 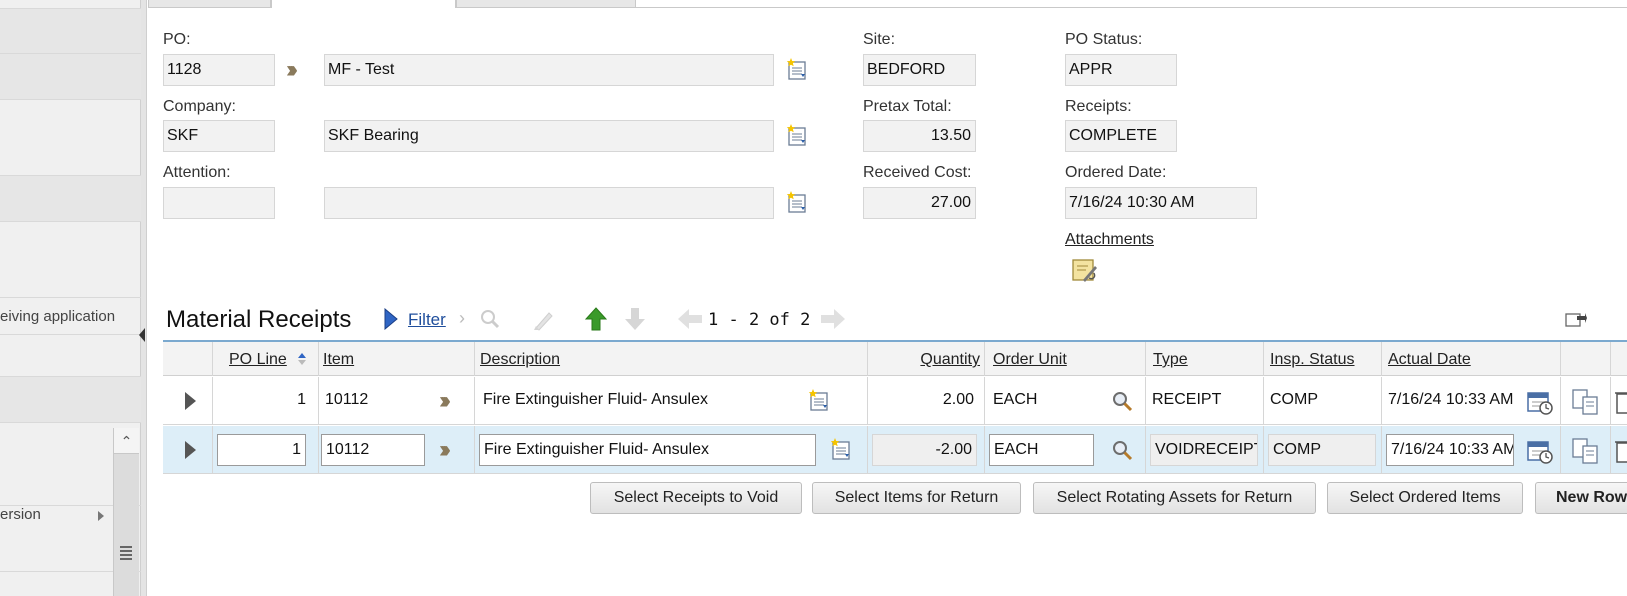 What do you see at coordinates (671, 359) in the screenshot?
I see `header-description: Description` at bounding box center [671, 359].